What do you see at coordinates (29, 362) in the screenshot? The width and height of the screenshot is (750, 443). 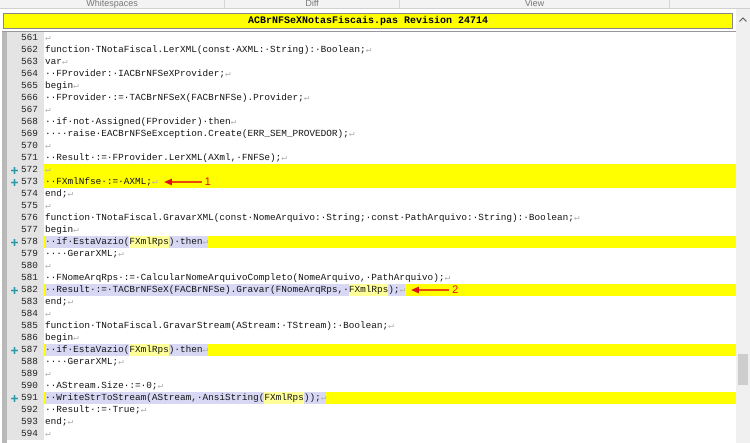 I see `line-number: 588` at bounding box center [29, 362].